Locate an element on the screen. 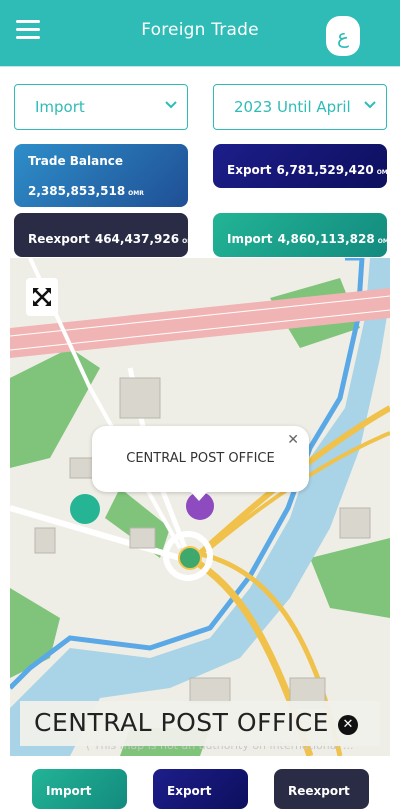 Image resolution: width=400 pixels, height=809 pixels. import-value: 4,860,113,828 is located at coordinates (326, 239).